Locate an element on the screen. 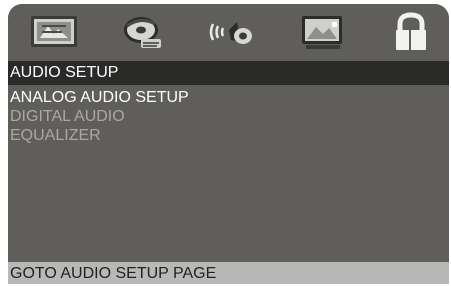  status-text: GOTO AUDIO SETUP PAGE is located at coordinates (228, 273).